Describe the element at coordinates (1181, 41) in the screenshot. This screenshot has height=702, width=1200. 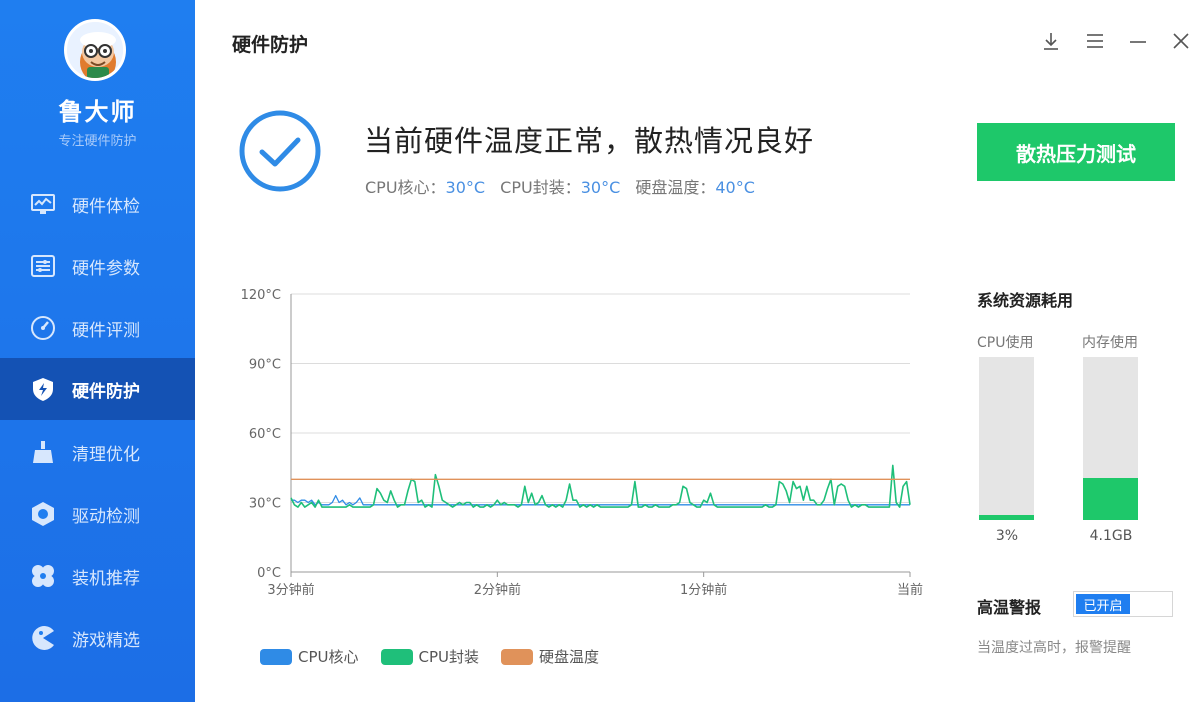
I see `close-icon` at that location.